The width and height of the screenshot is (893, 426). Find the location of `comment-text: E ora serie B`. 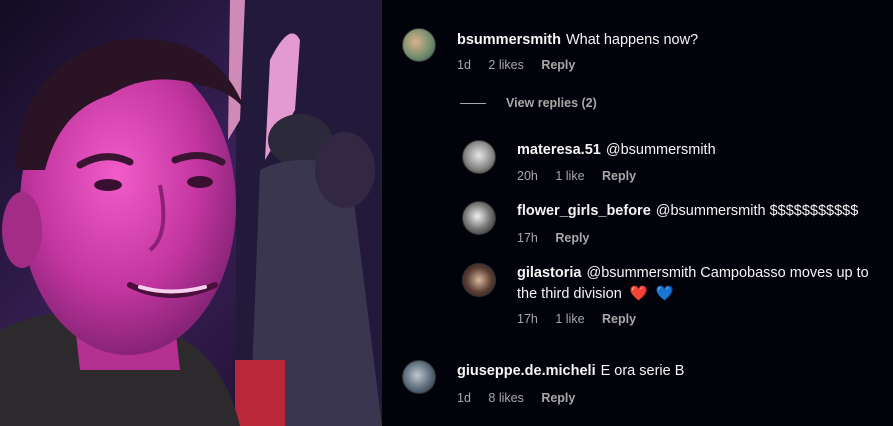

comment-text: E ora serie B is located at coordinates (642, 371).